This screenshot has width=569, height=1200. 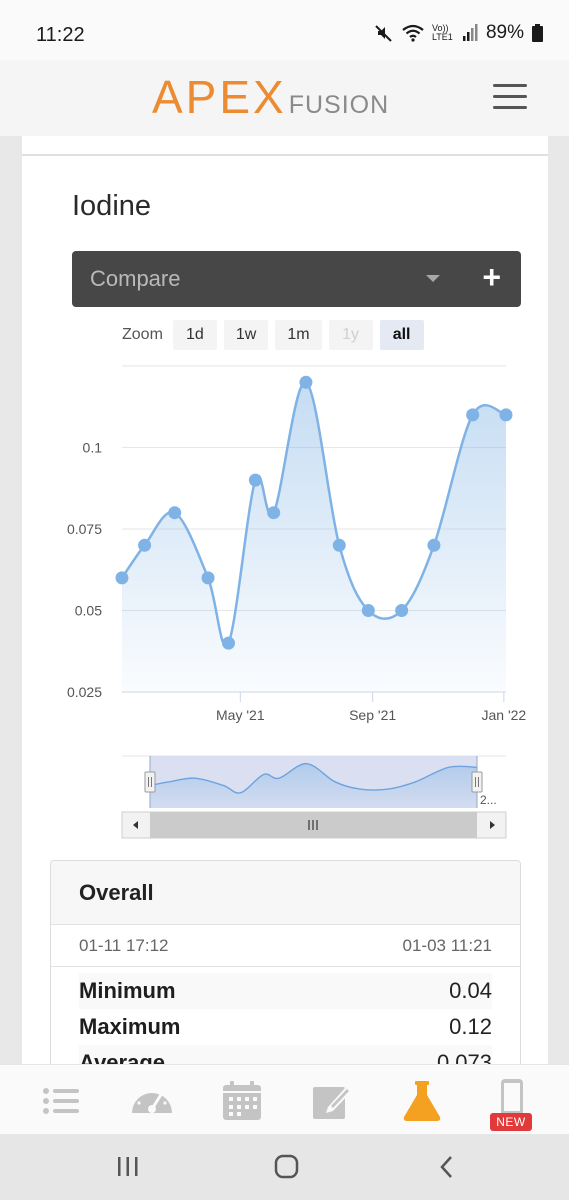 What do you see at coordinates (242, 1101) in the screenshot?
I see `calendar-icon` at bounding box center [242, 1101].